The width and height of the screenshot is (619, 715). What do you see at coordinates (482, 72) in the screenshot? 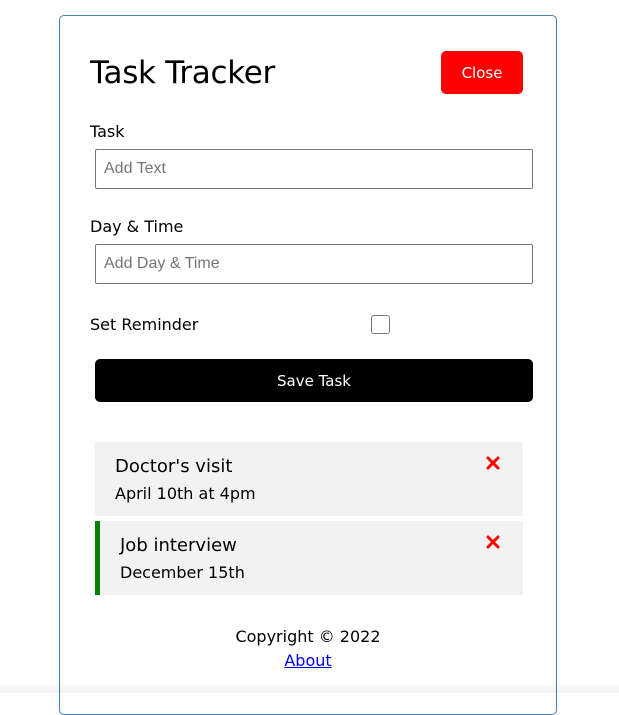
I see `close-button: Close` at bounding box center [482, 72].